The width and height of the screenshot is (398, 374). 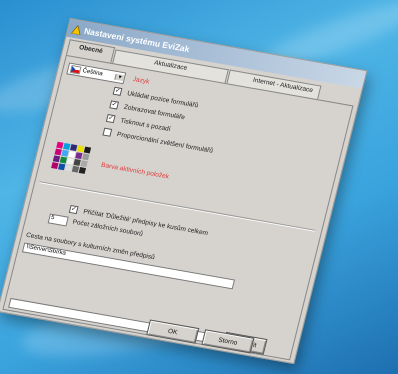 I want to click on language-select-value: Čeština, so click(x=92, y=73).